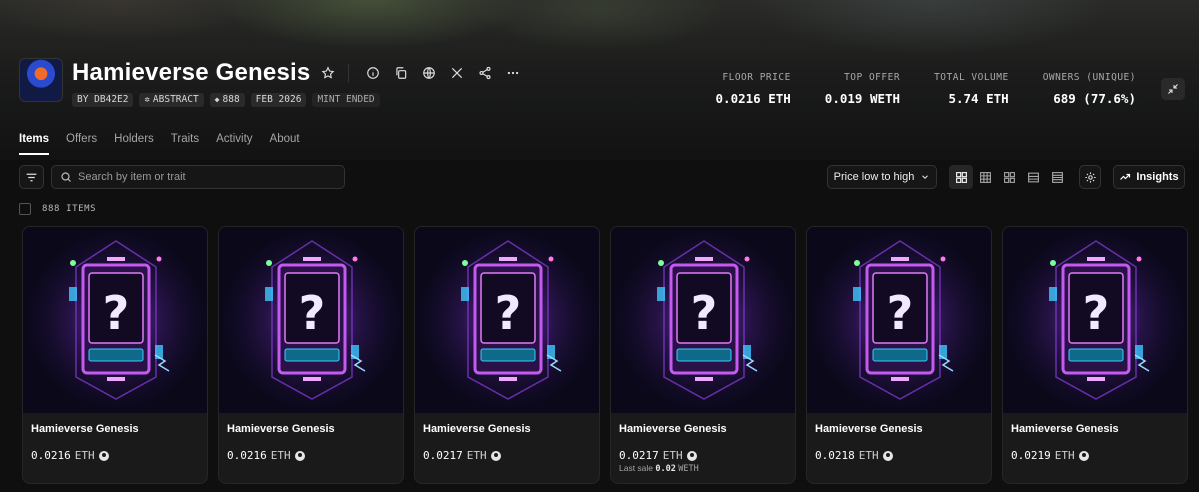 The width and height of the screenshot is (1199, 492). Describe the element at coordinates (429, 73) in the screenshot. I see `globe-icon` at that location.